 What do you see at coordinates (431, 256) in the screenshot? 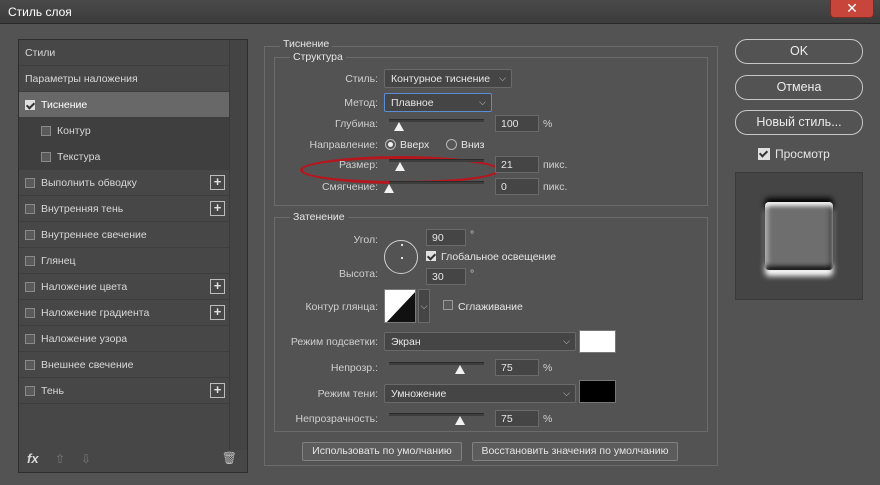
I see `global-light-checkbox` at bounding box center [431, 256].